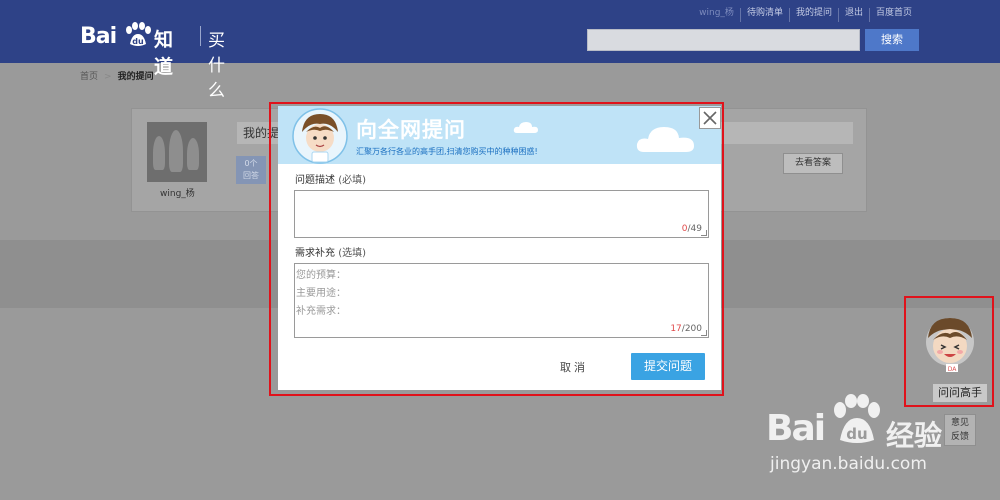  I want to click on close-button, so click(710, 118).